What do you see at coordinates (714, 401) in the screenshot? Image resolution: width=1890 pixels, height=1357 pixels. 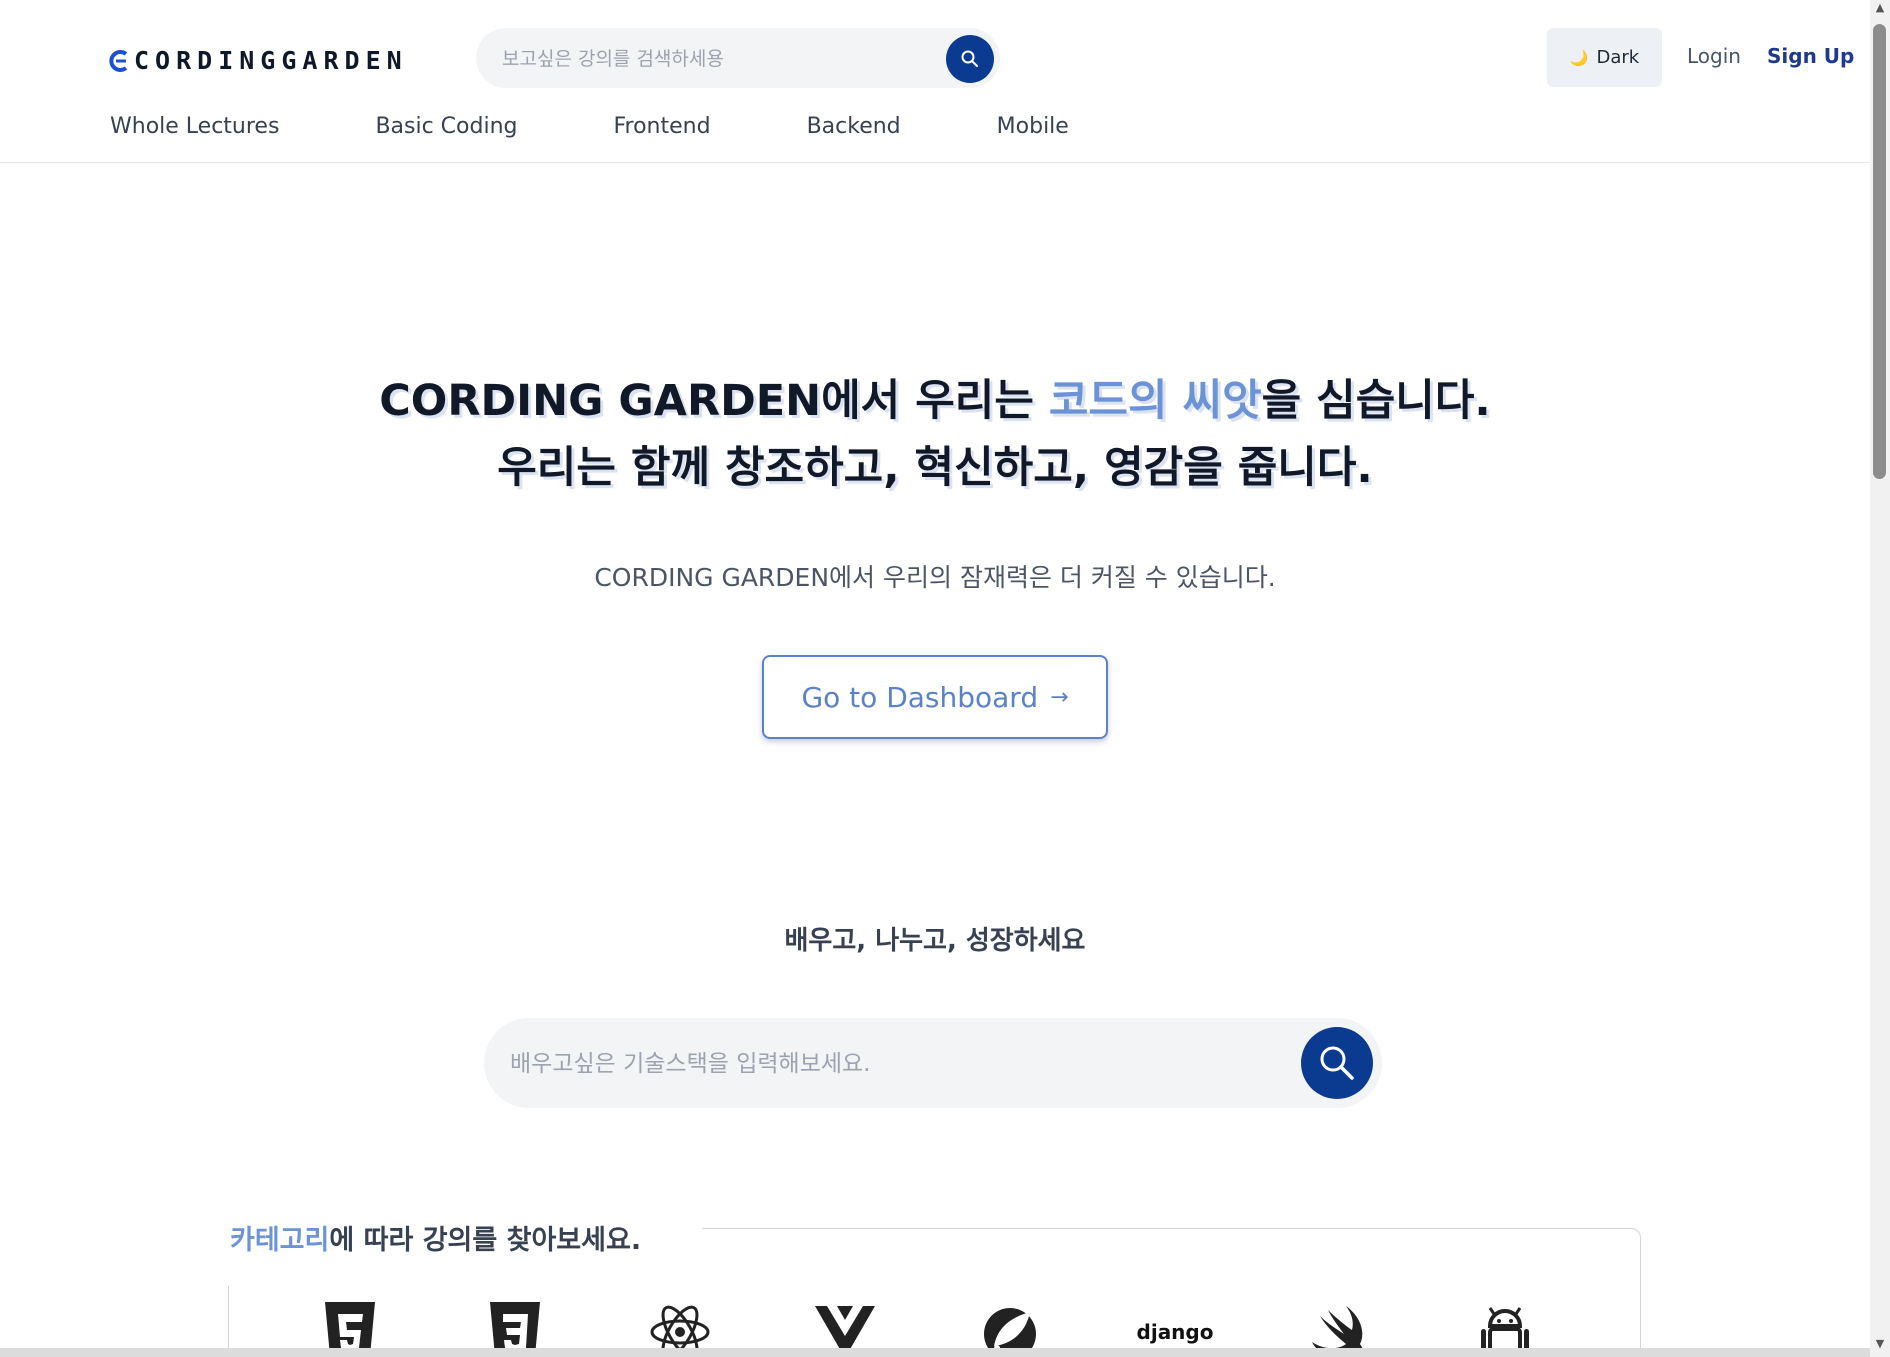 I see `hero-line1-pre: CORDING GARDEN에서 우리는` at bounding box center [714, 401].